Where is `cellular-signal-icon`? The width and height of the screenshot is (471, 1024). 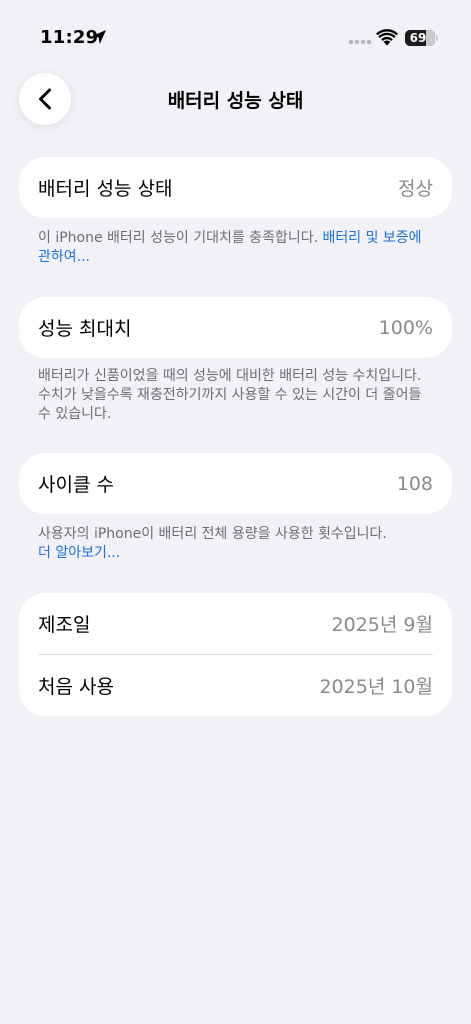
cellular-signal-icon is located at coordinates (360, 42).